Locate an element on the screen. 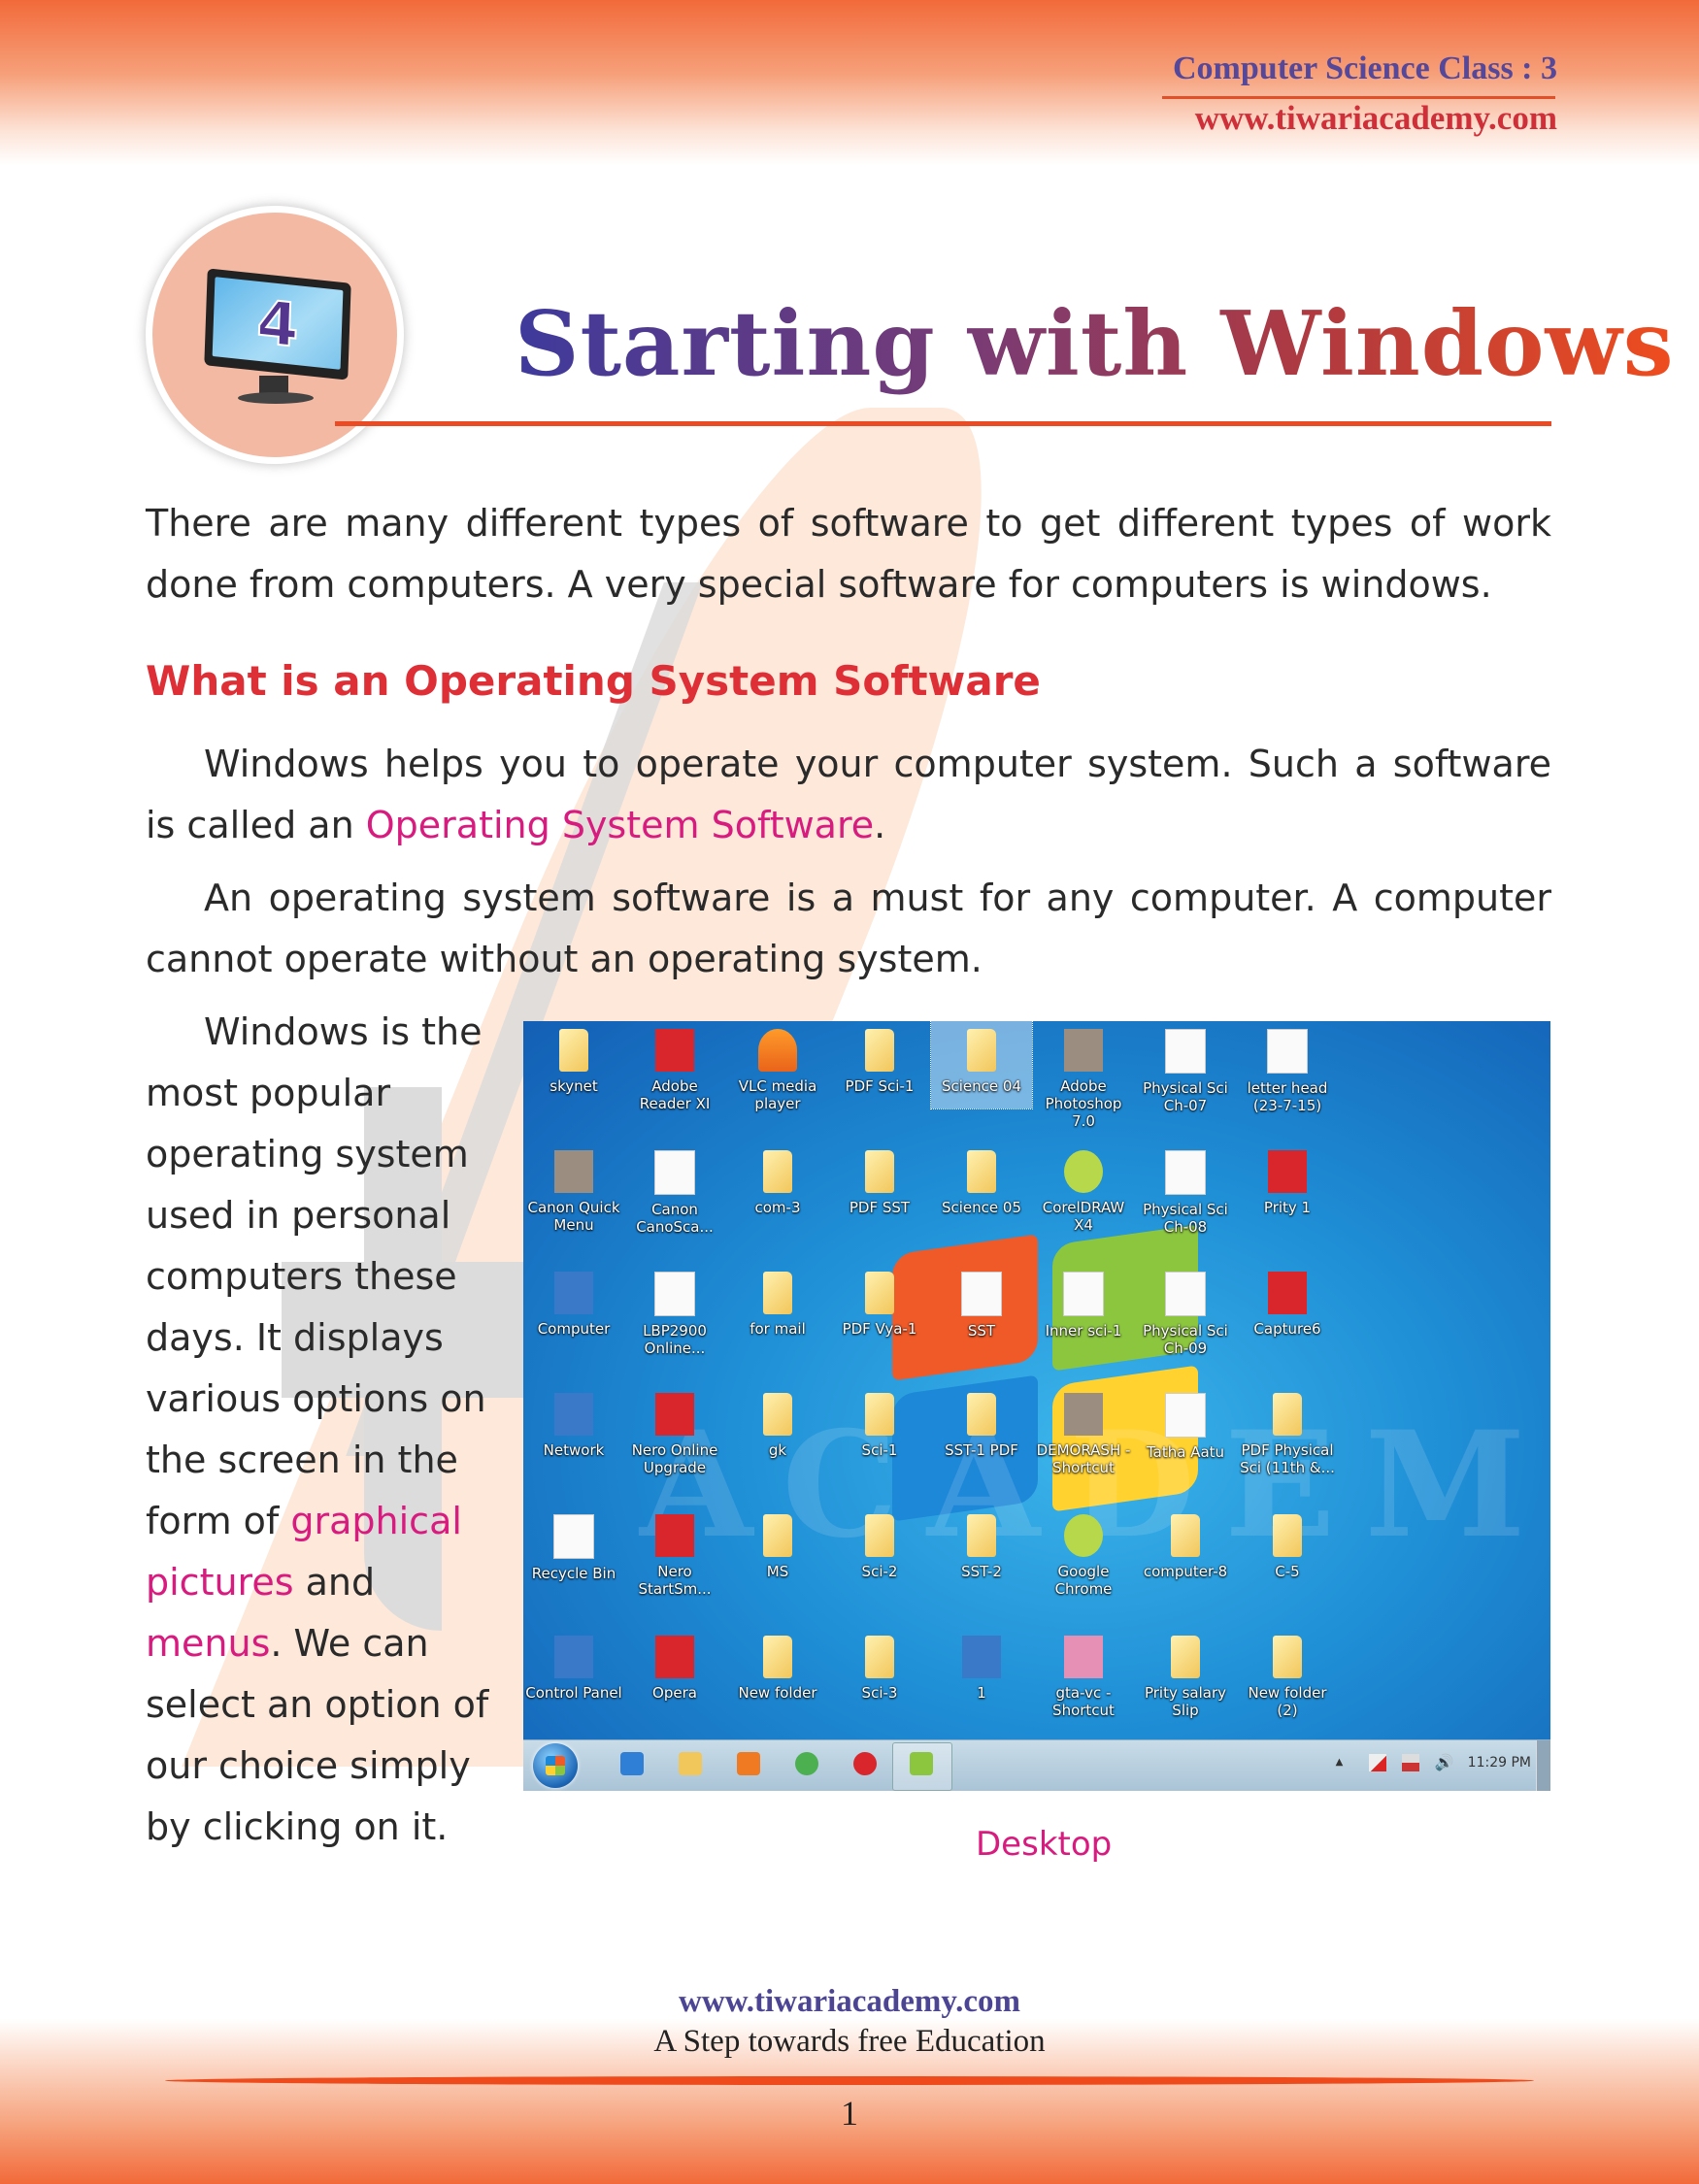 This screenshot has width=1699, height=2184. desktop-icon: gk is located at coordinates (777, 1422).